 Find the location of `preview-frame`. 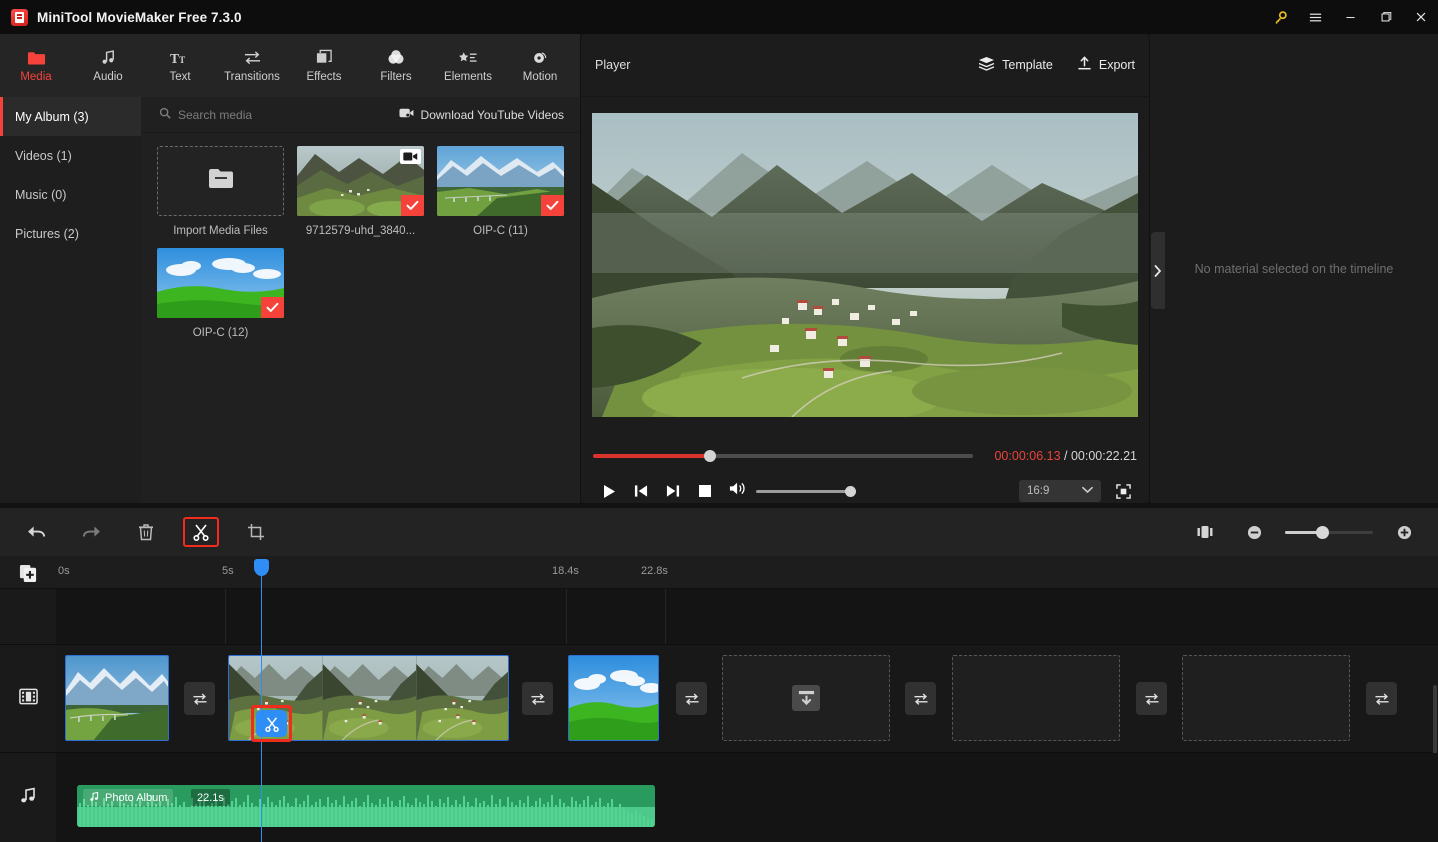

preview-frame is located at coordinates (865, 265).